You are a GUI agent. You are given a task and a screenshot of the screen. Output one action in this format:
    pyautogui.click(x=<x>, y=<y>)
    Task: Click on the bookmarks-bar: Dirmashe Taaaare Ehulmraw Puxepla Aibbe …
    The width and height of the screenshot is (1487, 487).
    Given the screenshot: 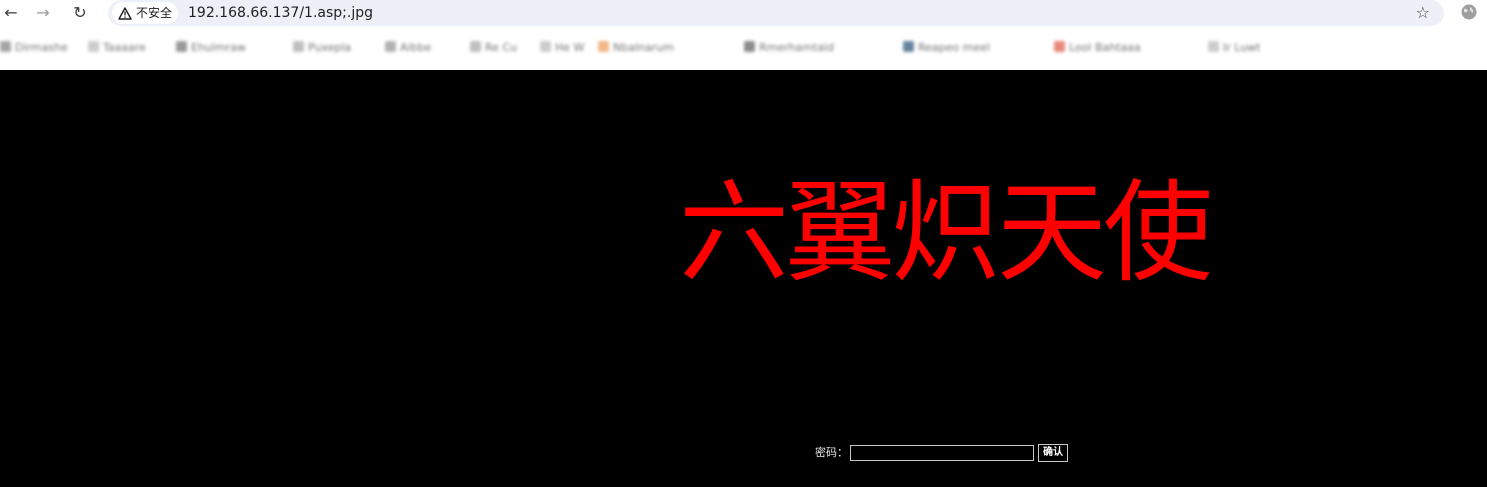 What is the action you would take?
    pyautogui.click(x=743, y=49)
    